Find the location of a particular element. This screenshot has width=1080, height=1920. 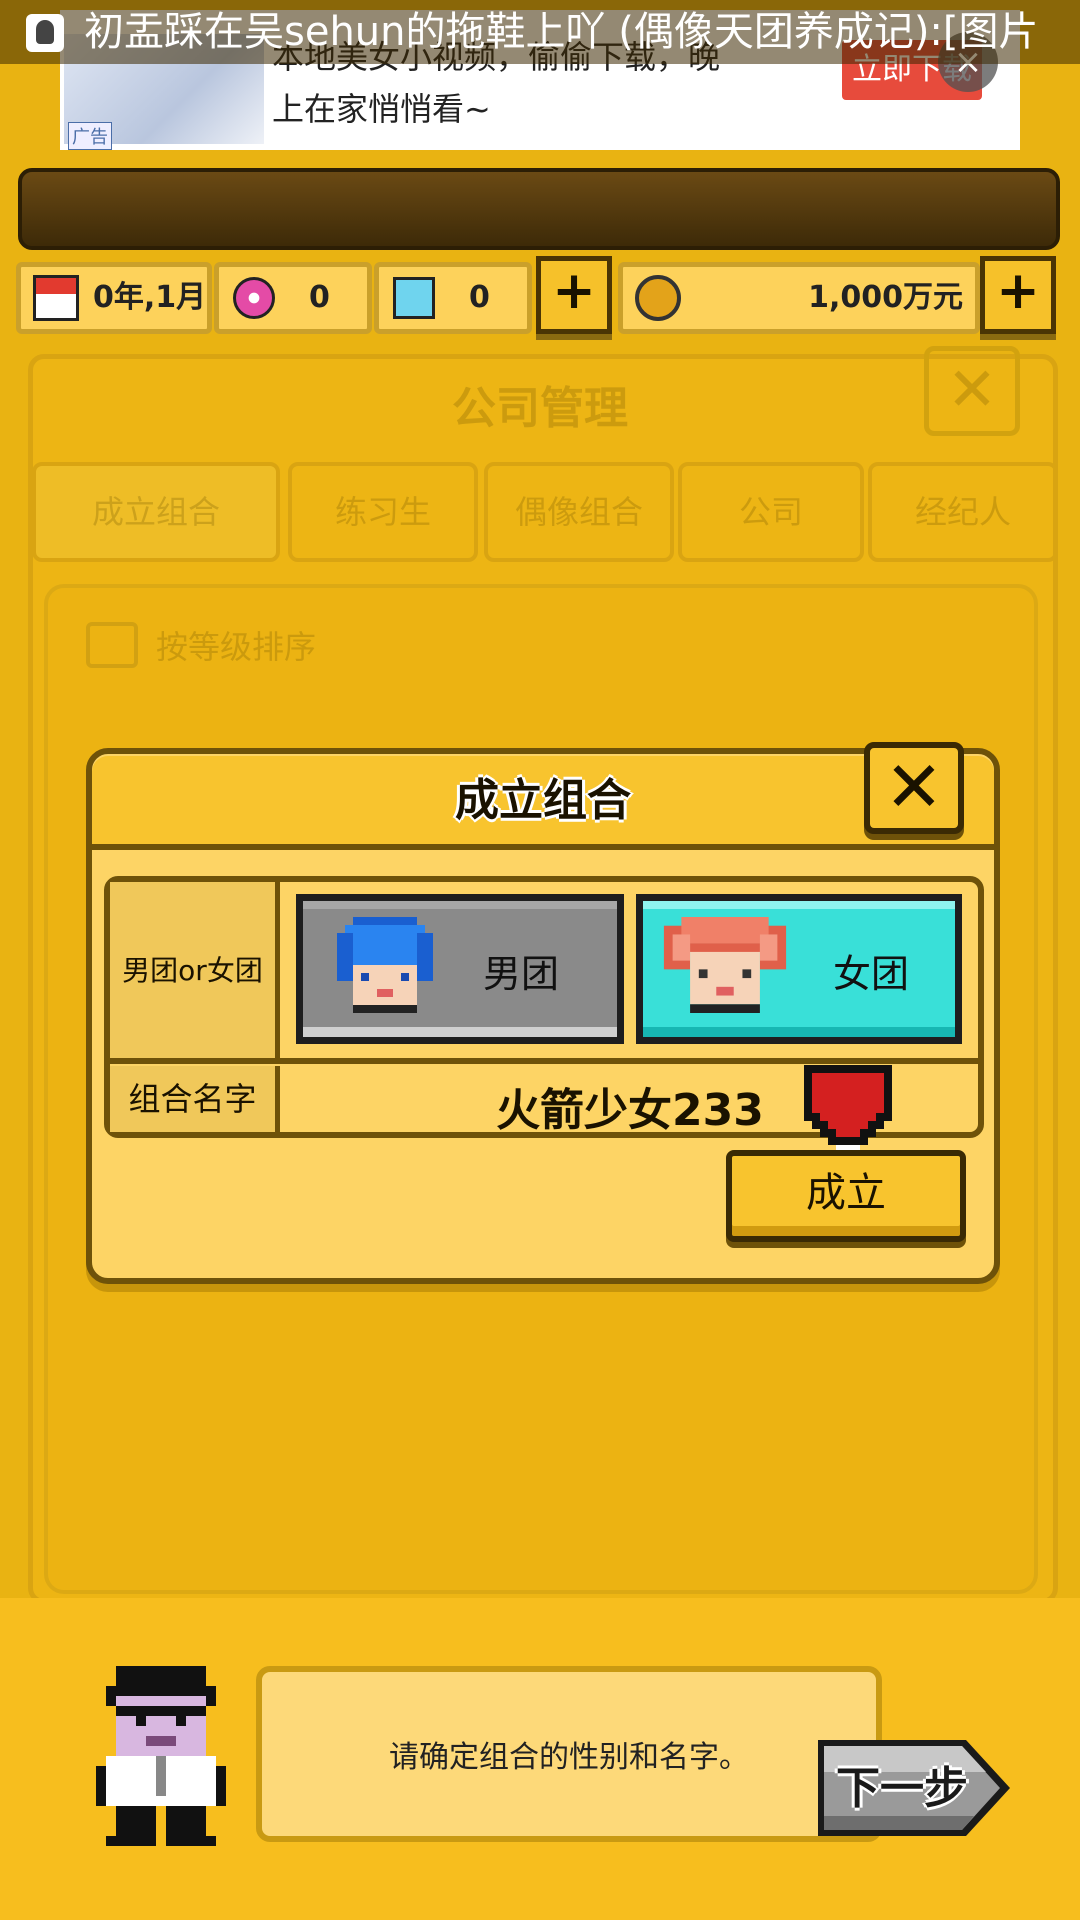

notification-bar: 初盂踩在吴sehun的拖鞋上吖 (偶像天团养成记):[图片 is located at coordinates (540, 32).